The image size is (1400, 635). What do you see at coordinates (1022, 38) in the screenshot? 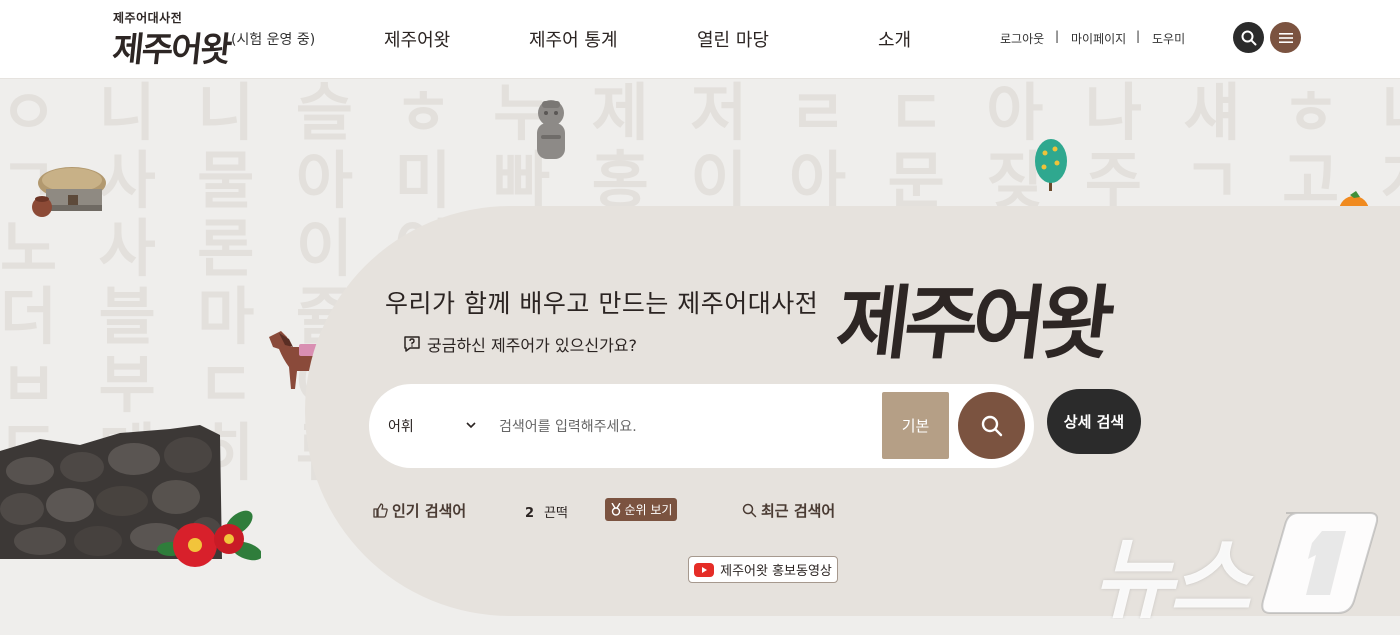
I see `logout-link: 로그아웃` at bounding box center [1022, 38].